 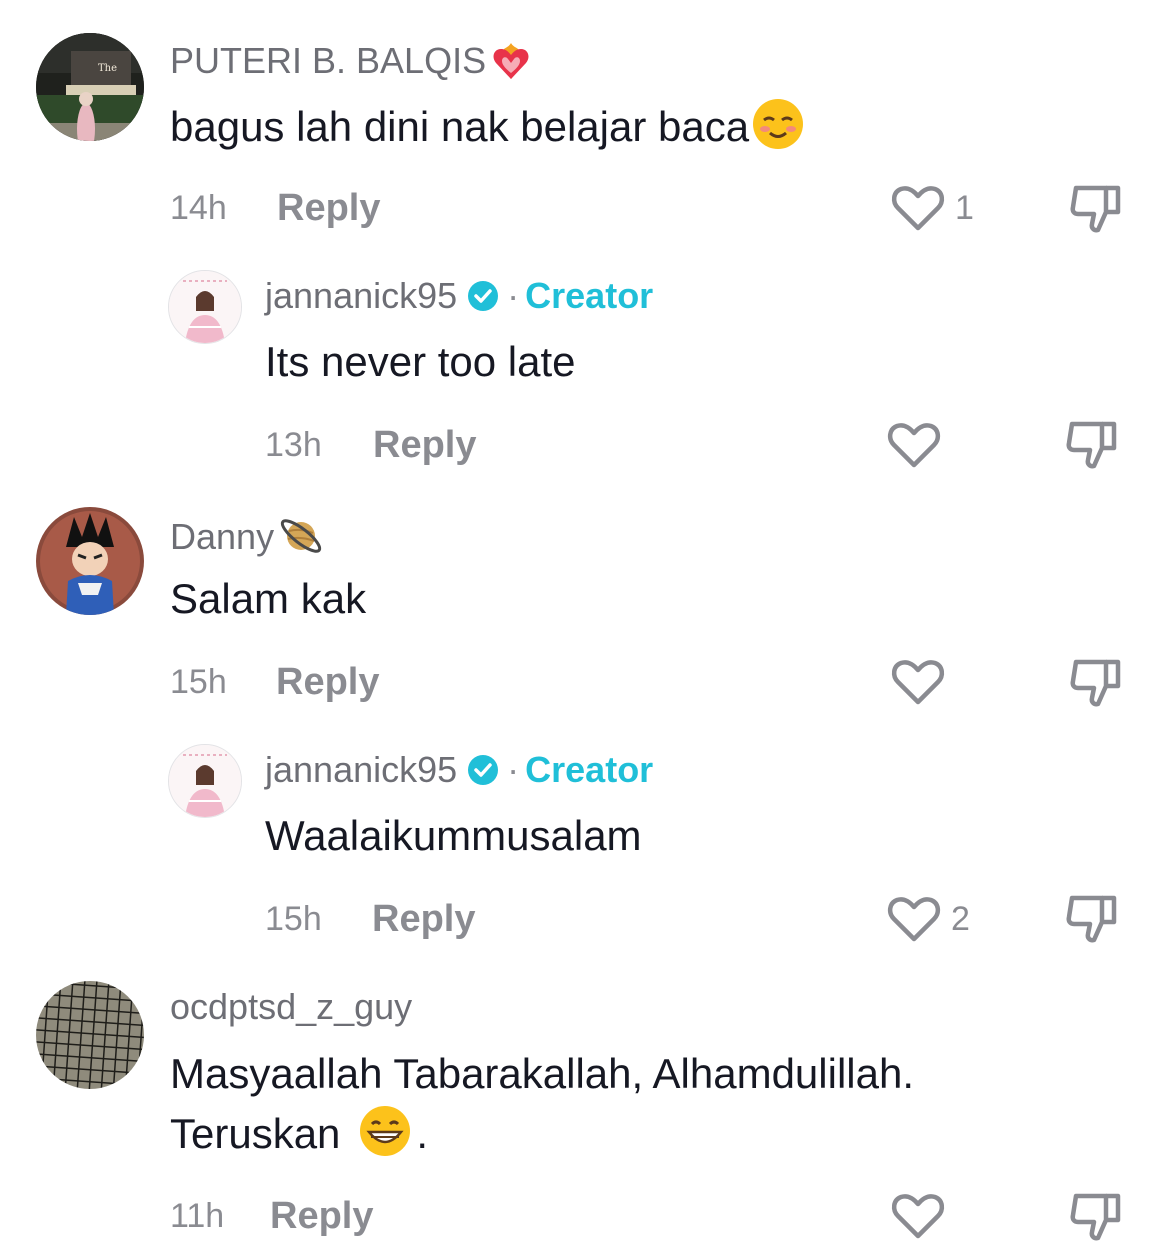 What do you see at coordinates (511, 61) in the screenshot?
I see `heart-on-fire-emoji` at bounding box center [511, 61].